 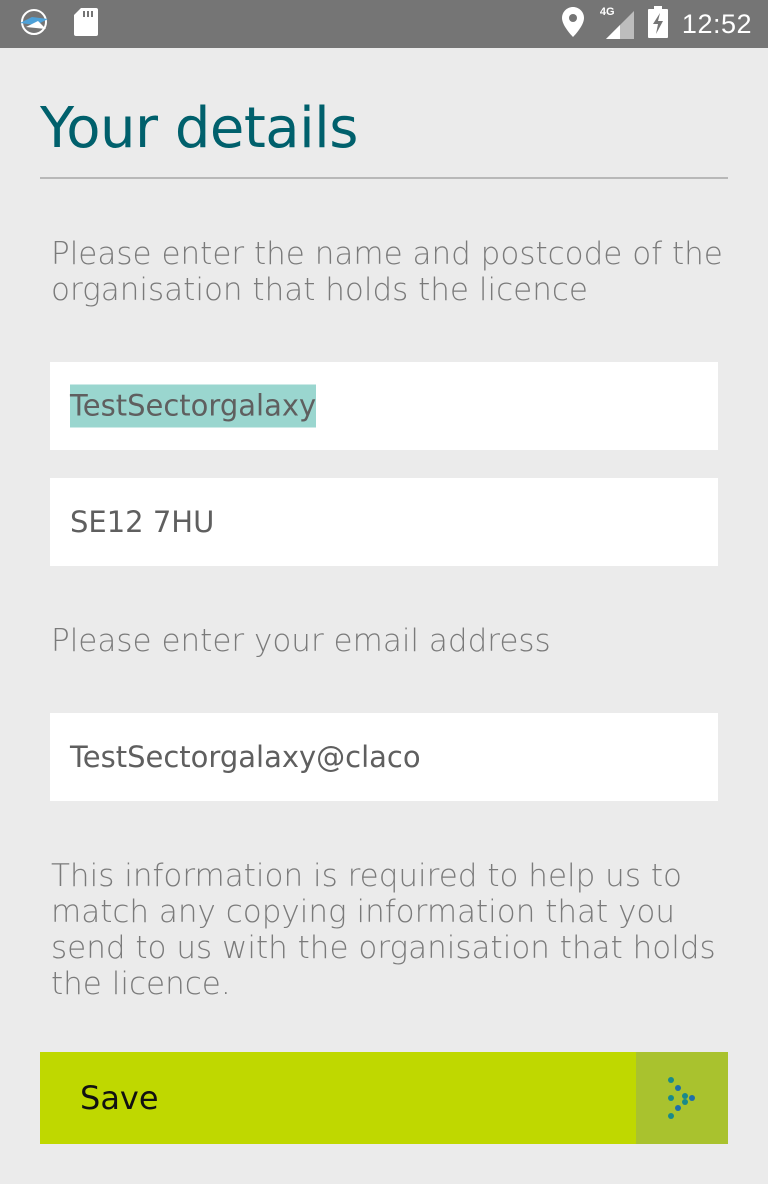 What do you see at coordinates (142, 522) in the screenshot?
I see `postcode-value: SE12 7HU` at bounding box center [142, 522].